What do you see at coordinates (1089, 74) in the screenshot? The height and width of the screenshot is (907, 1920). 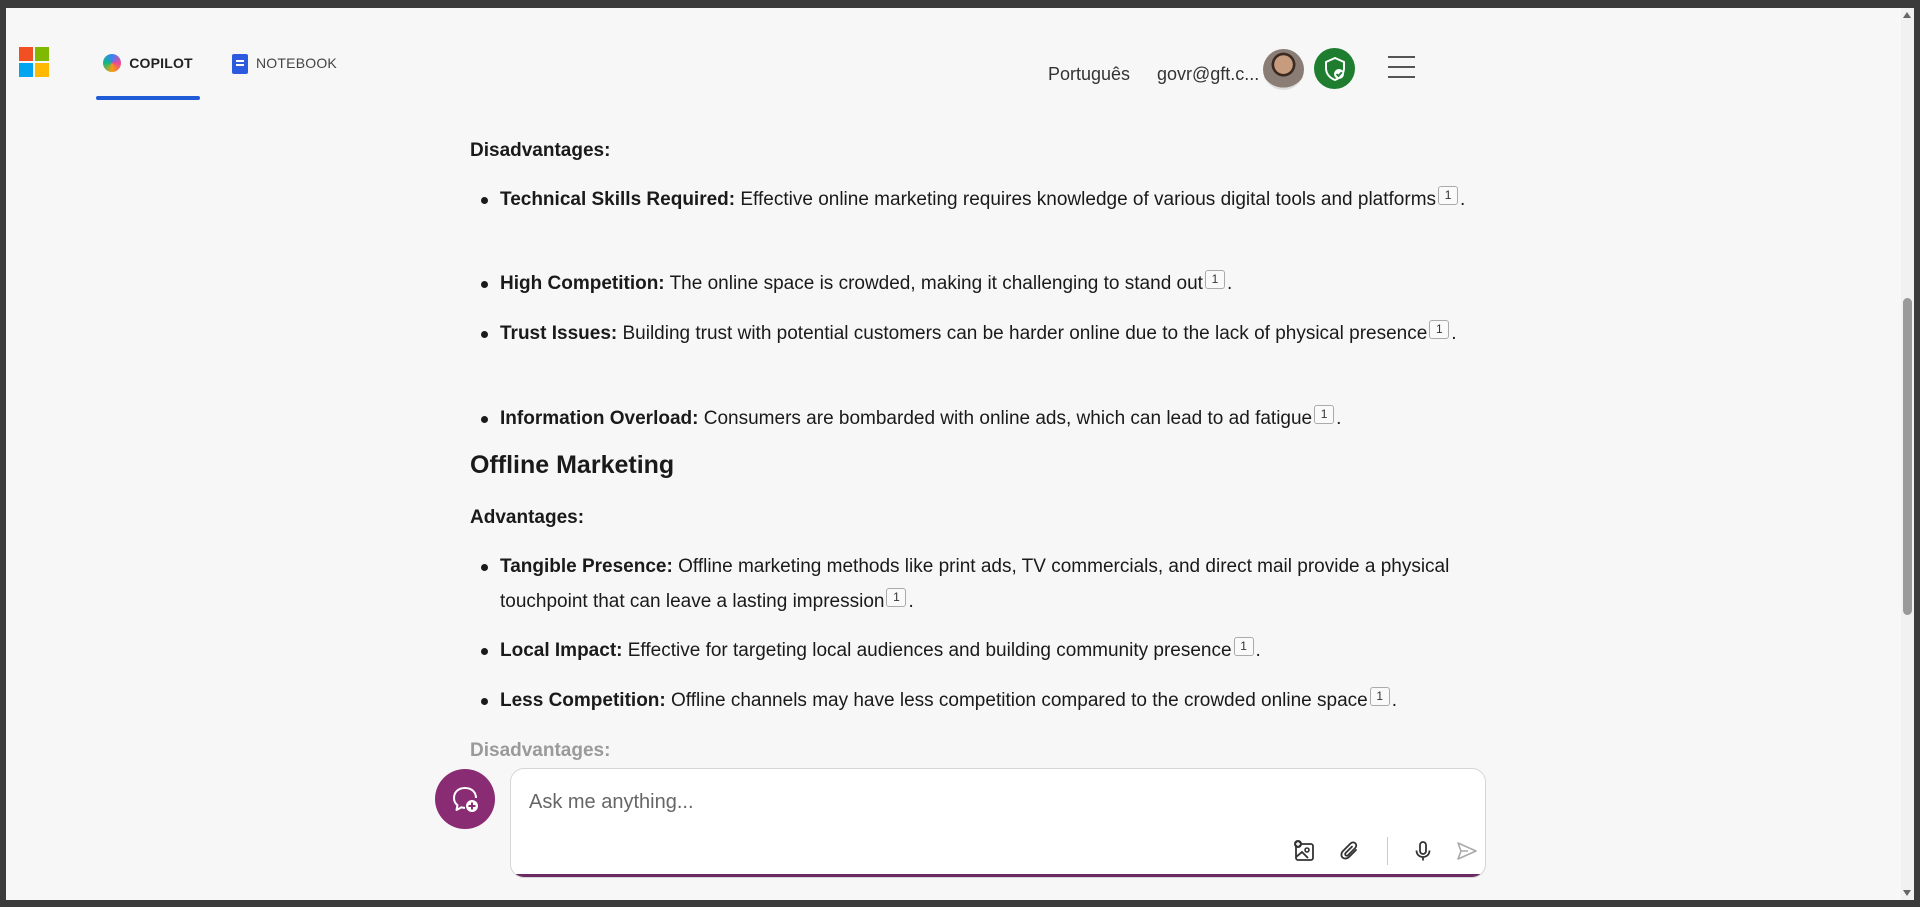 I see `language-selector: Português` at bounding box center [1089, 74].